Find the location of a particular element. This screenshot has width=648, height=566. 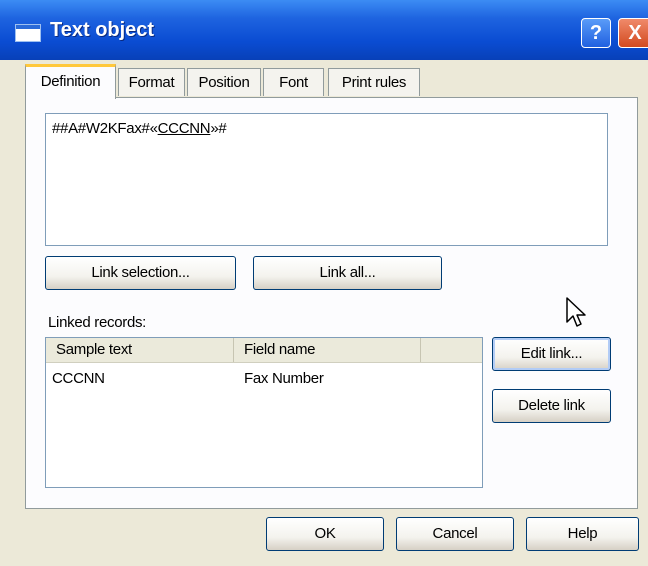

cell-field-name: Fax Number is located at coordinates (284, 378).